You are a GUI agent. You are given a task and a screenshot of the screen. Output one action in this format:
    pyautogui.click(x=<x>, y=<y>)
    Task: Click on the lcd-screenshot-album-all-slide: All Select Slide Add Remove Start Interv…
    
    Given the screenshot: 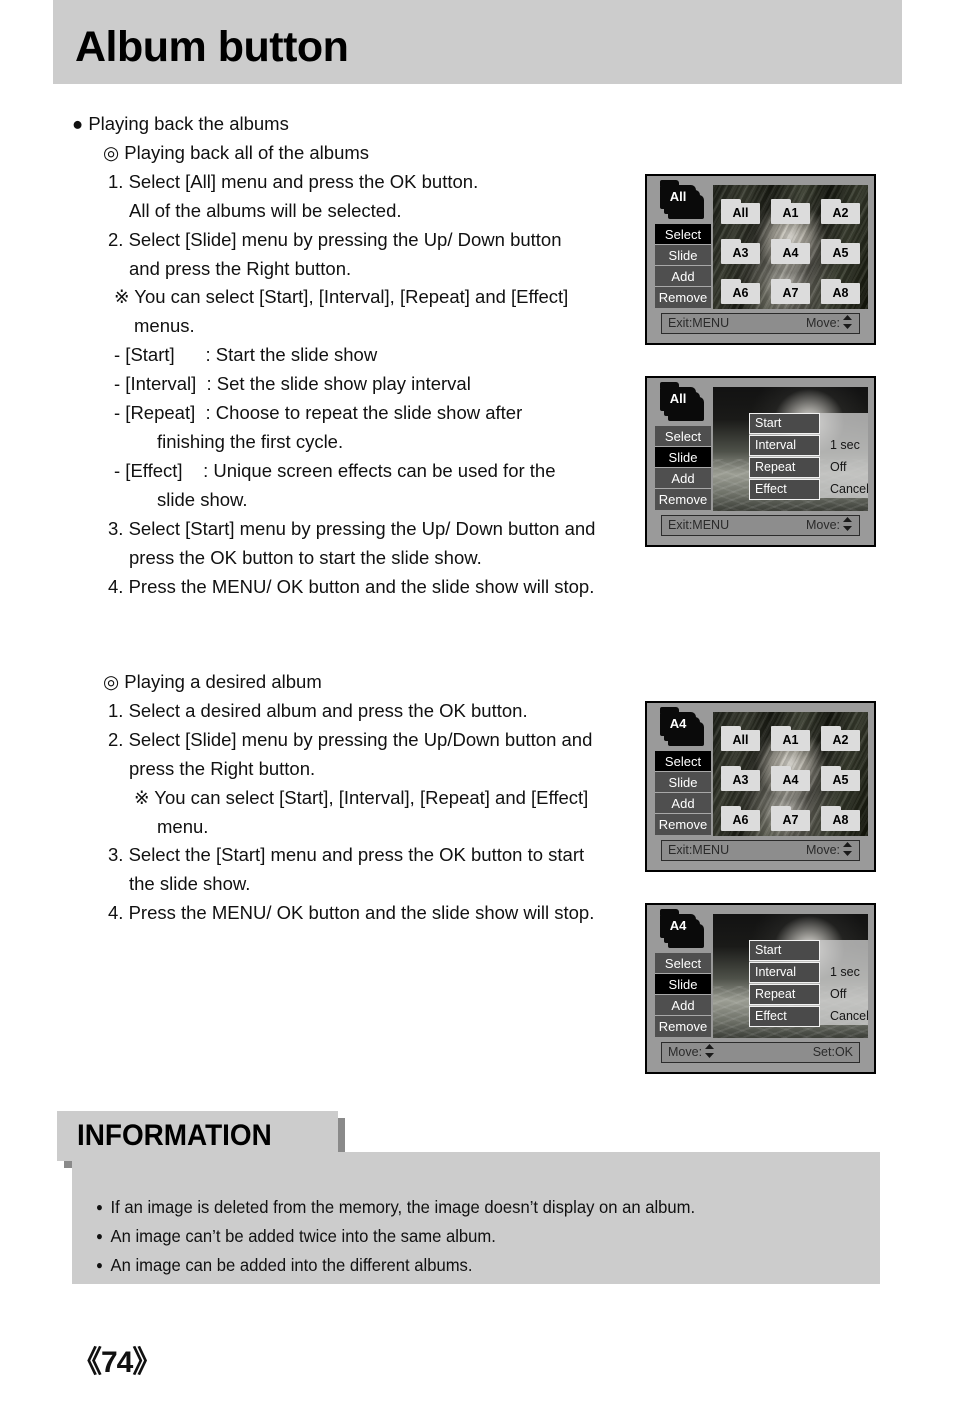 What is the action you would take?
    pyautogui.click(x=760, y=461)
    